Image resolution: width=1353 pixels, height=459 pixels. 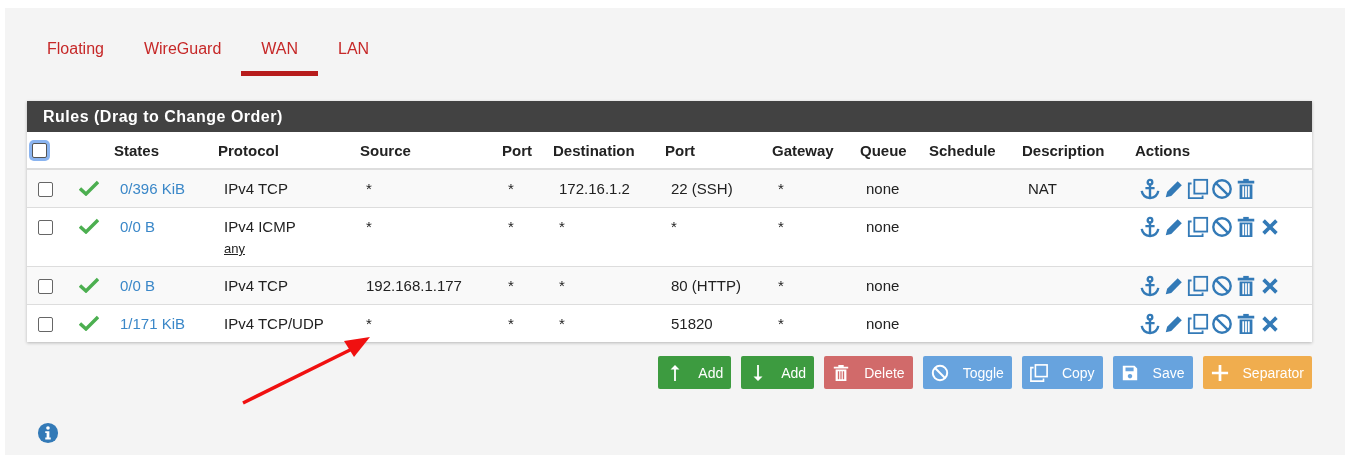 What do you see at coordinates (279, 52) in the screenshot?
I see `tab: WAN` at bounding box center [279, 52].